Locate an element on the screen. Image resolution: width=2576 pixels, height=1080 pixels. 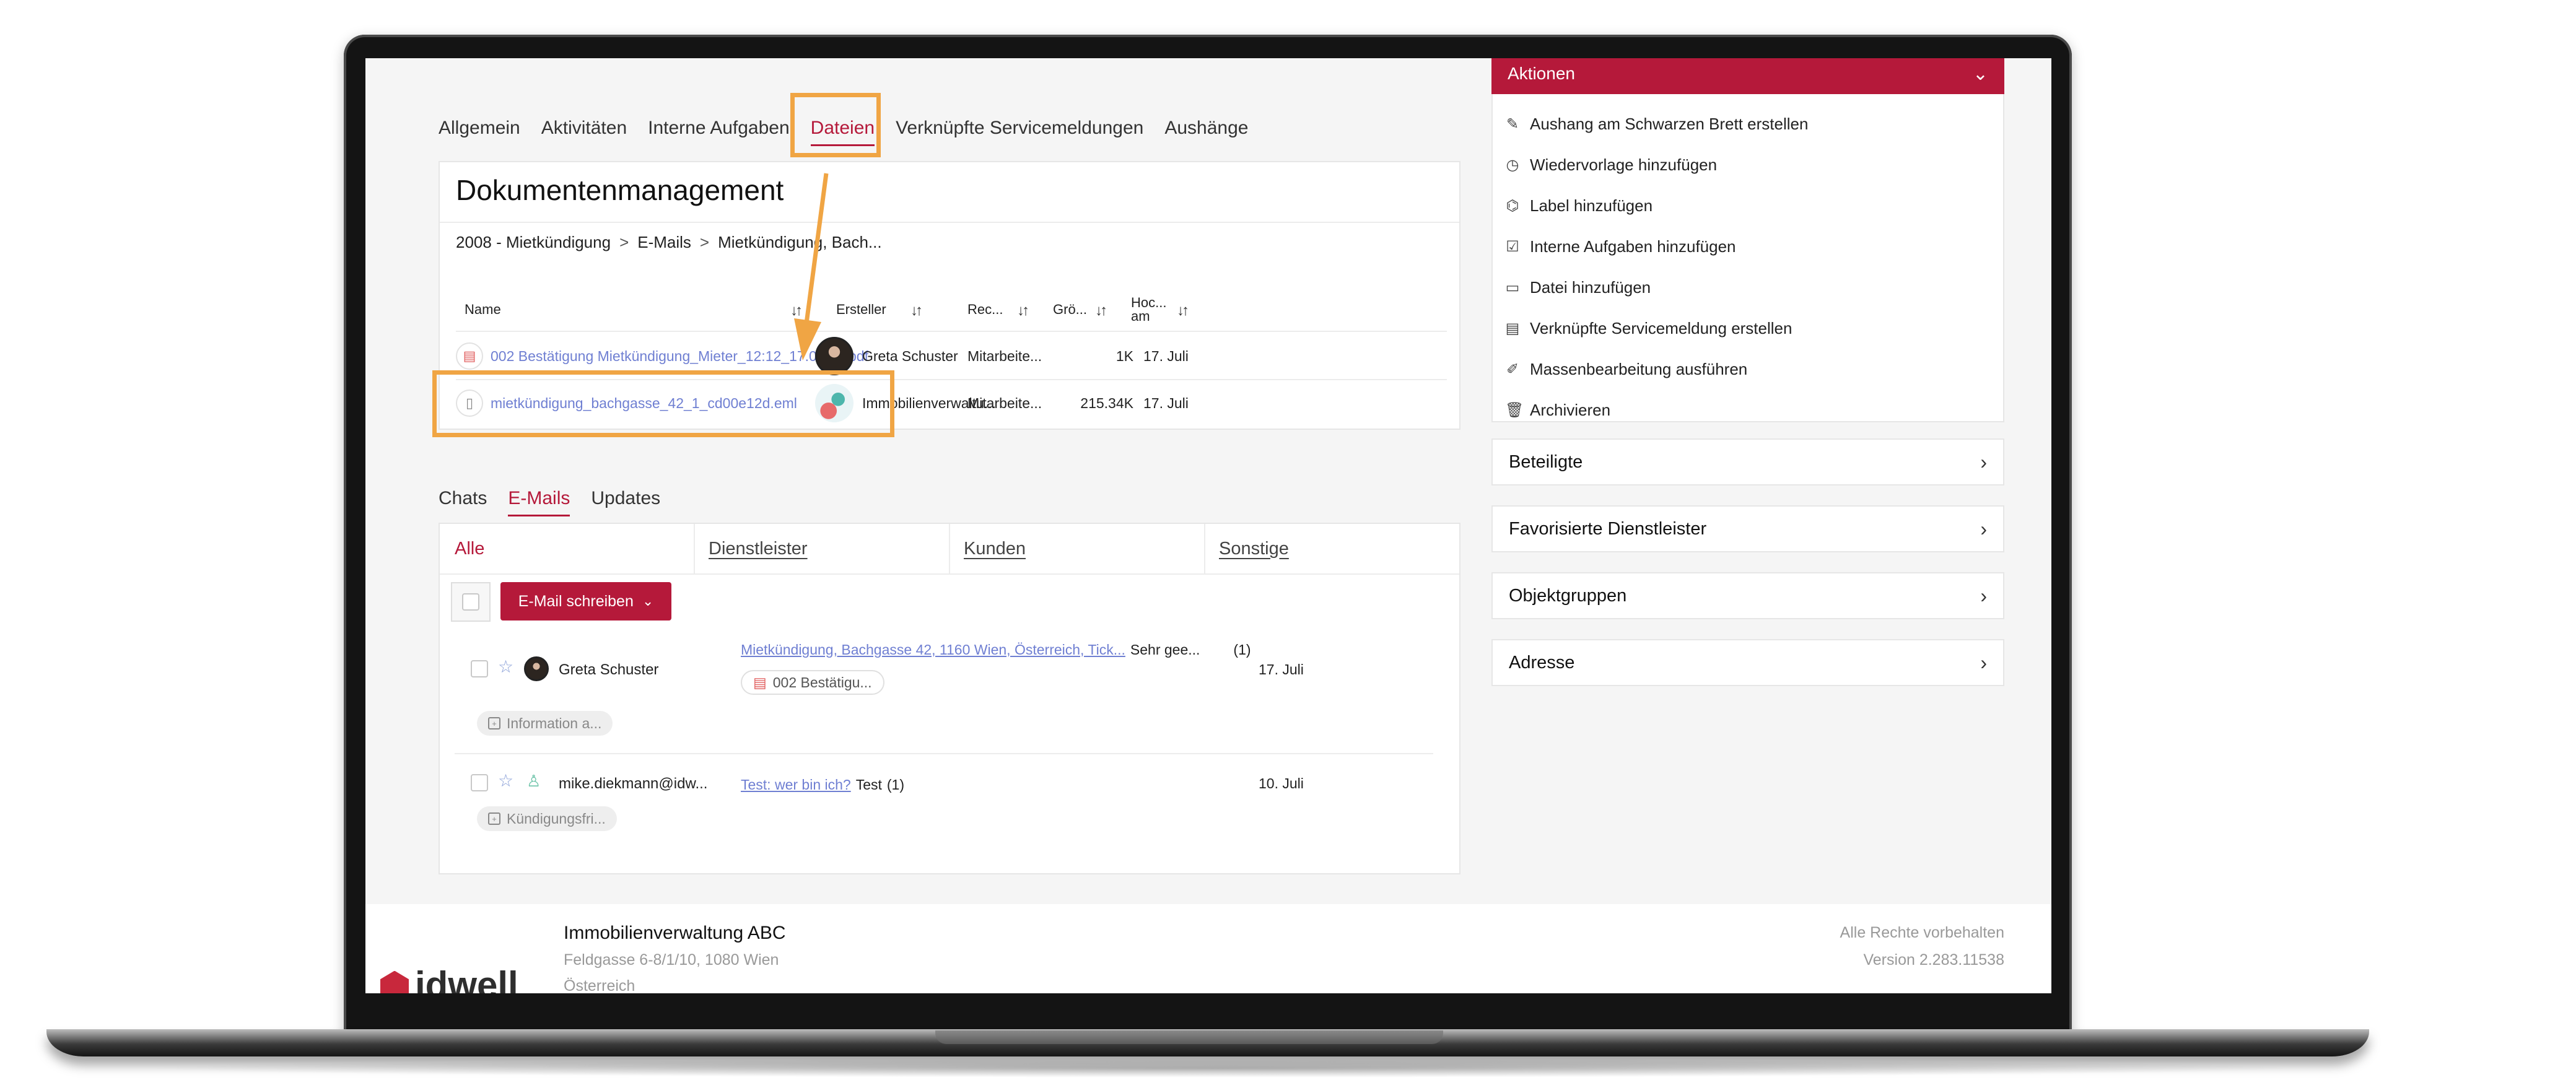
aktion-massenbearbeitung: ✐ Massenbearbeitung ausführen is located at coordinates (1626, 369).